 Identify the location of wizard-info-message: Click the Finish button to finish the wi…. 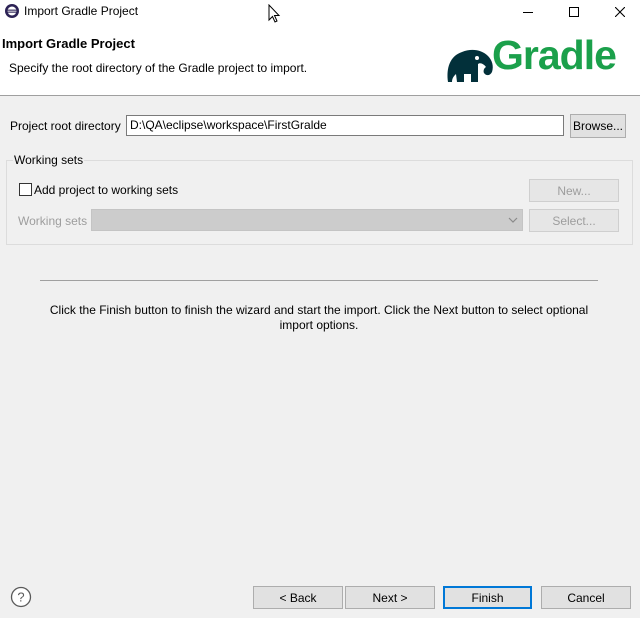
(319, 317).